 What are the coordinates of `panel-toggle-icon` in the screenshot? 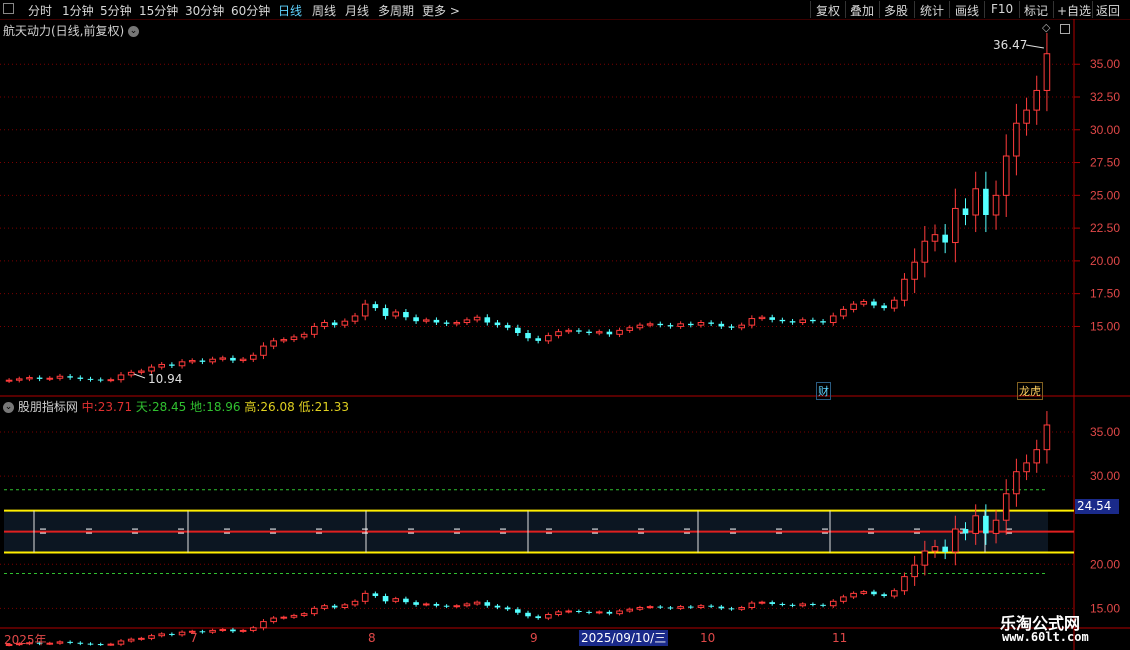 It's located at (1065, 29).